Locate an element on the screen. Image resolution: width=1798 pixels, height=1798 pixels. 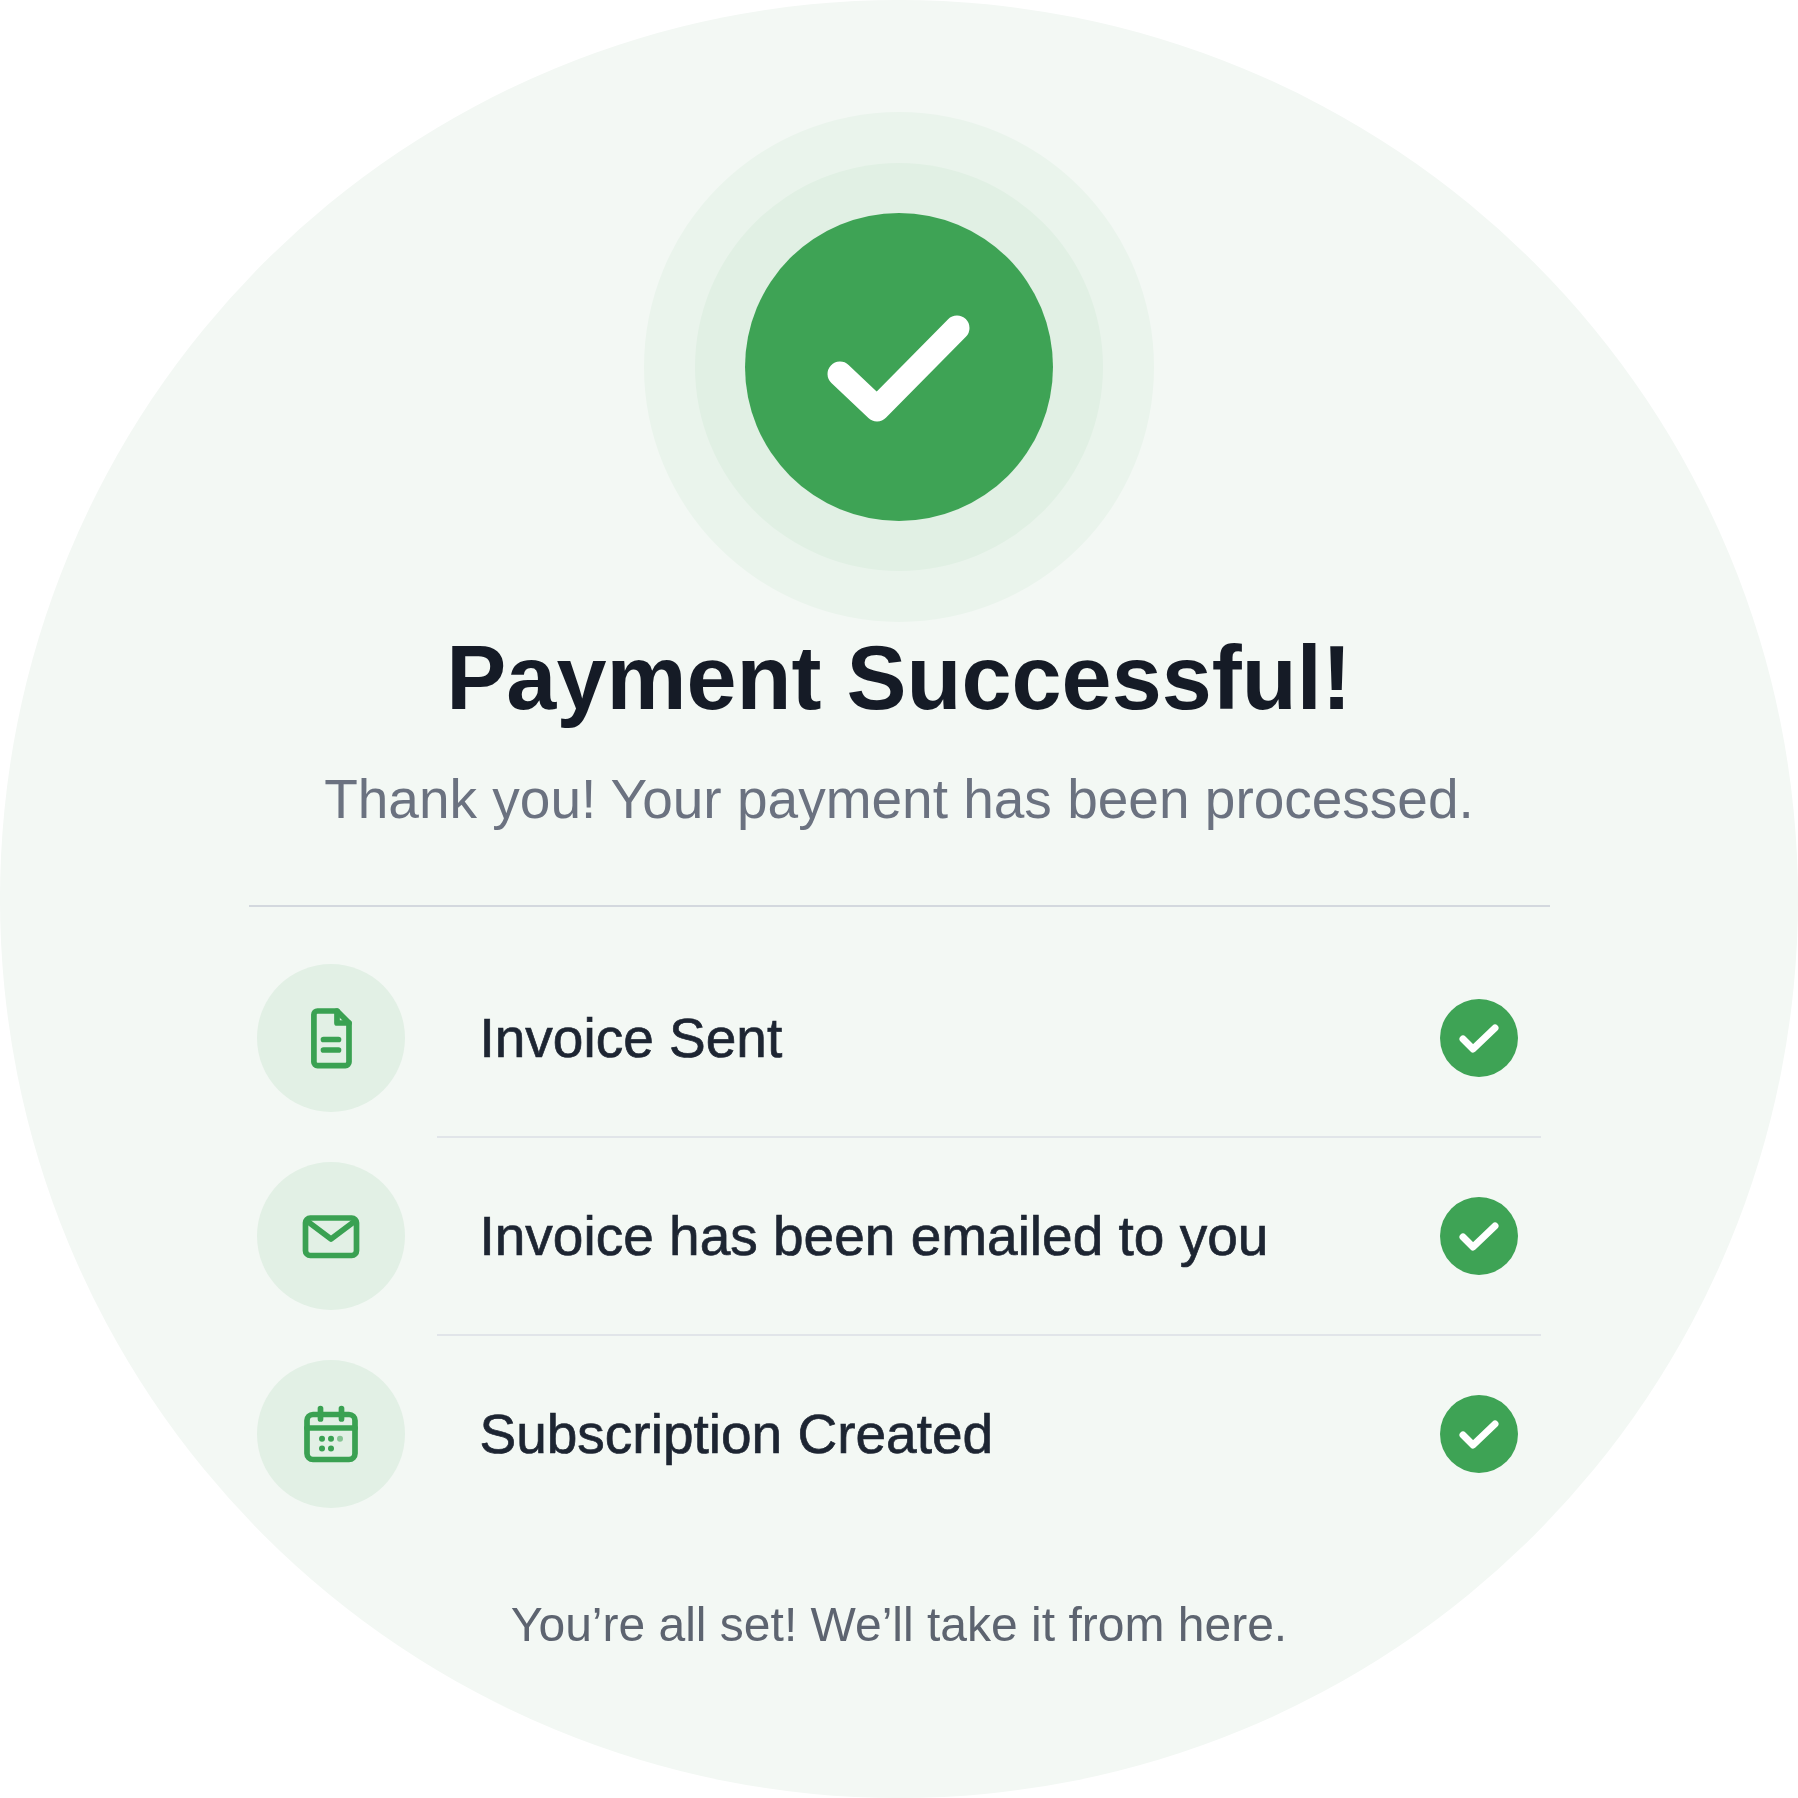
calendar-icon is located at coordinates (330, 1433).